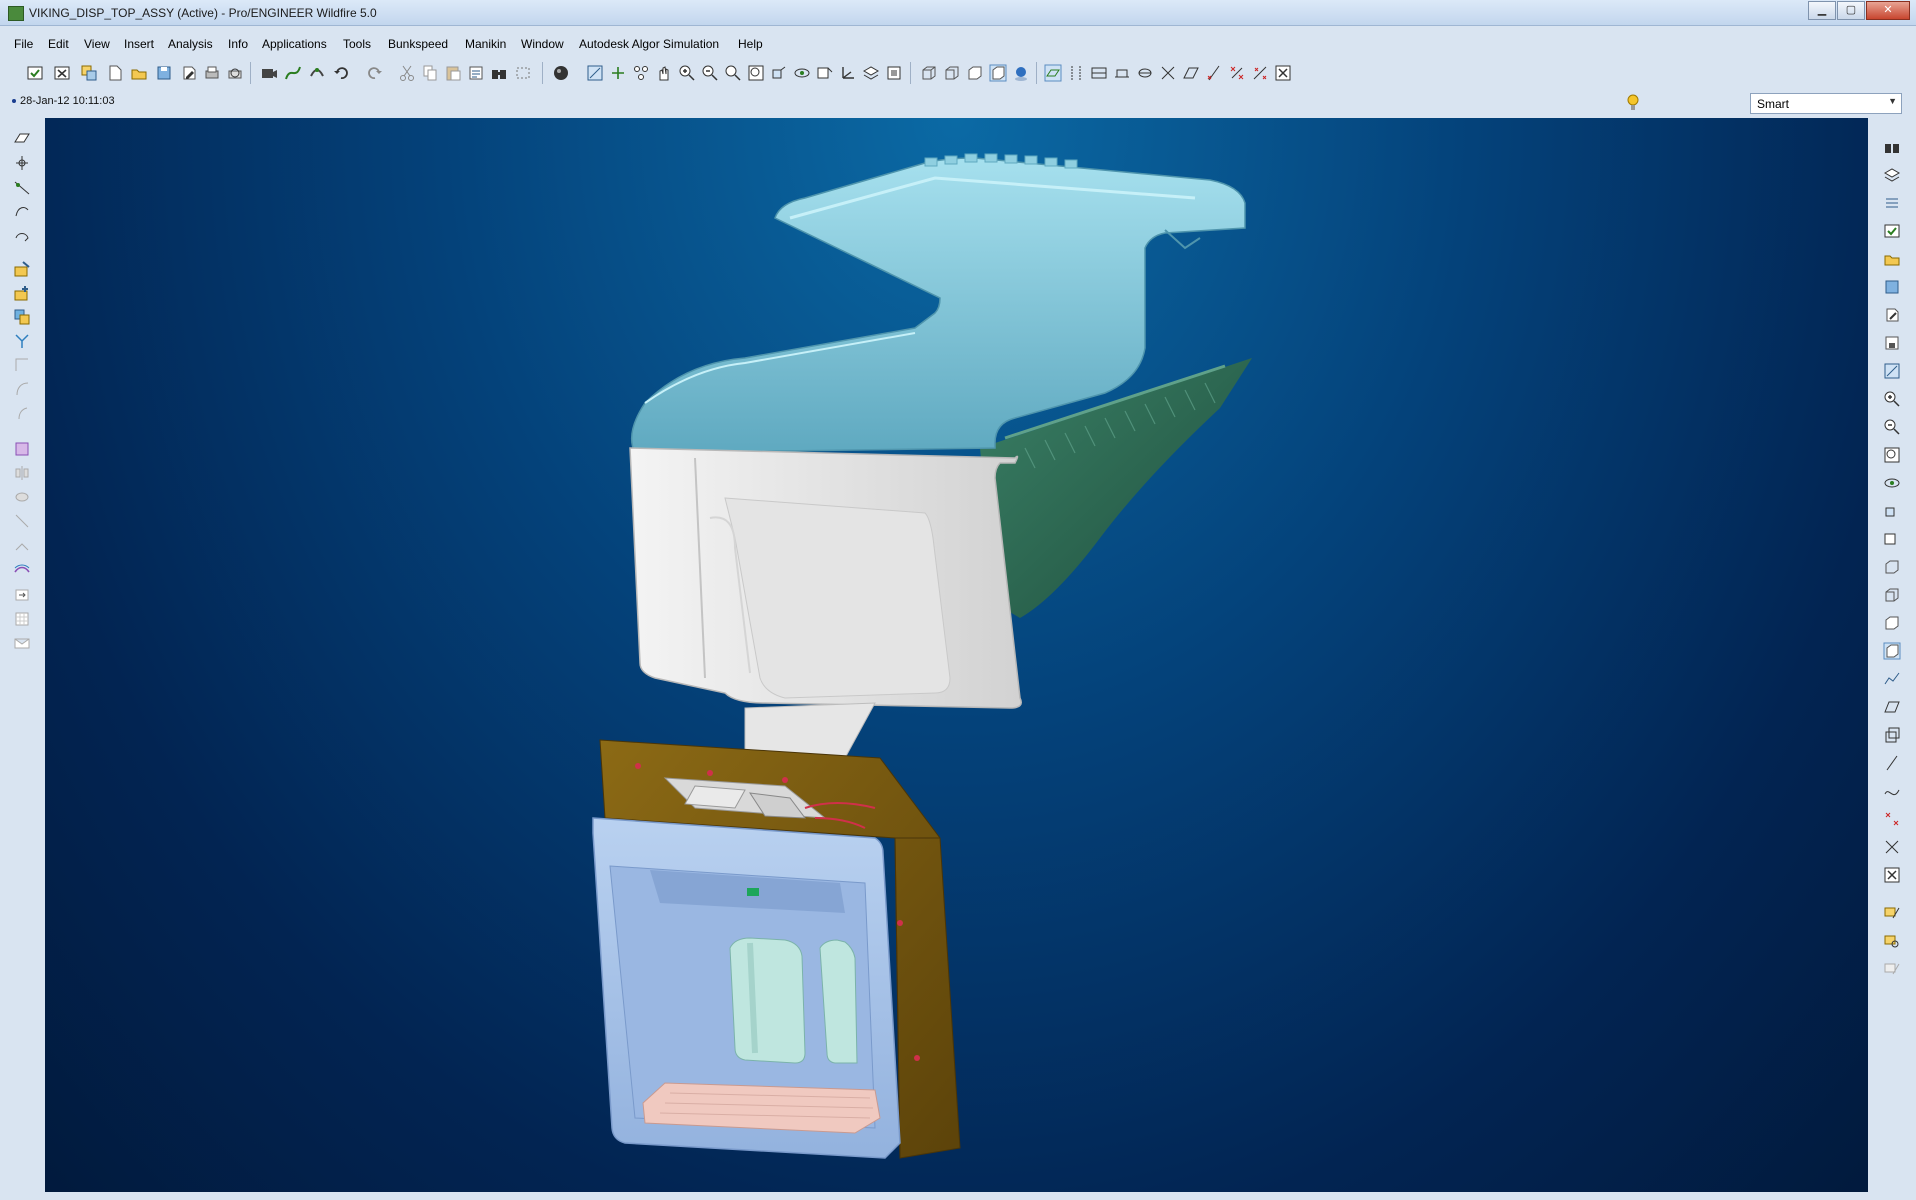 This screenshot has width=1916, height=1200. What do you see at coordinates (58, 44) in the screenshot?
I see `menu-edit: Edit` at bounding box center [58, 44].